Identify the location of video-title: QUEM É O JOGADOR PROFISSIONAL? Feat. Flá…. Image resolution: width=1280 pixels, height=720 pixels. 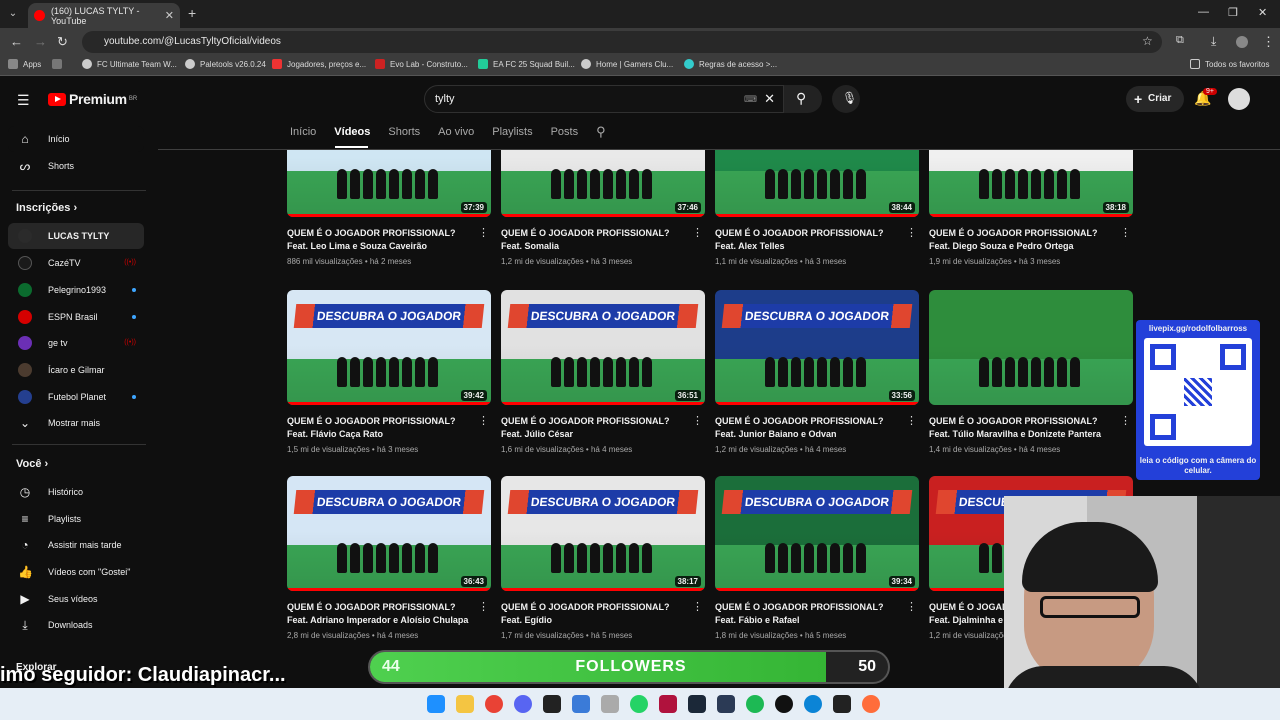
(389, 428).